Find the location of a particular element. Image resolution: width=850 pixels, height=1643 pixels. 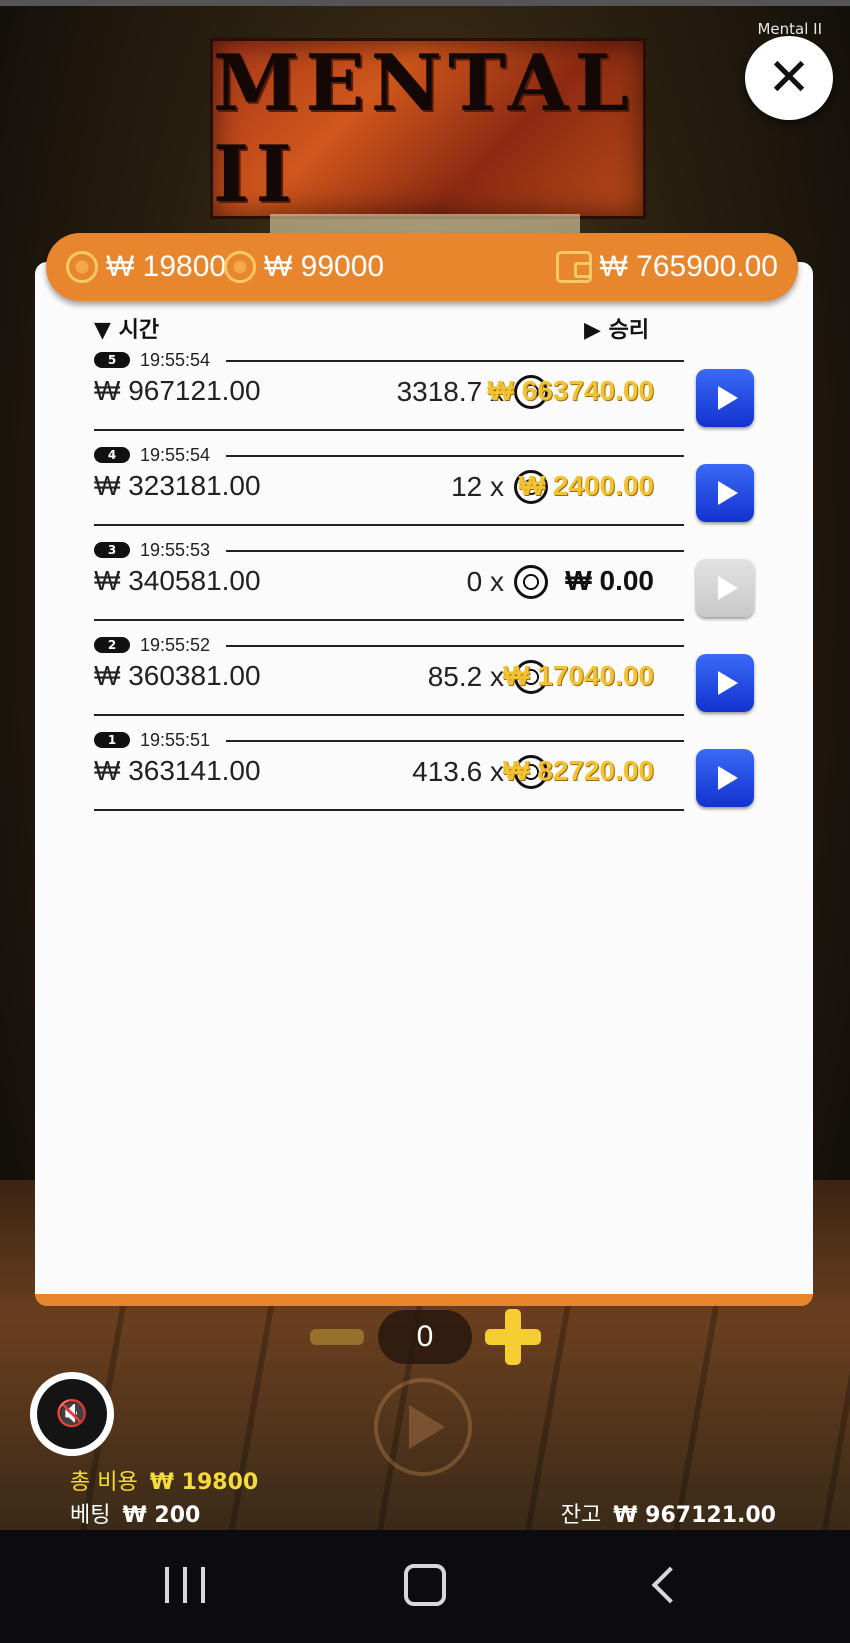

row-balance: ₩ 360381.00 is located at coordinates (177, 675).